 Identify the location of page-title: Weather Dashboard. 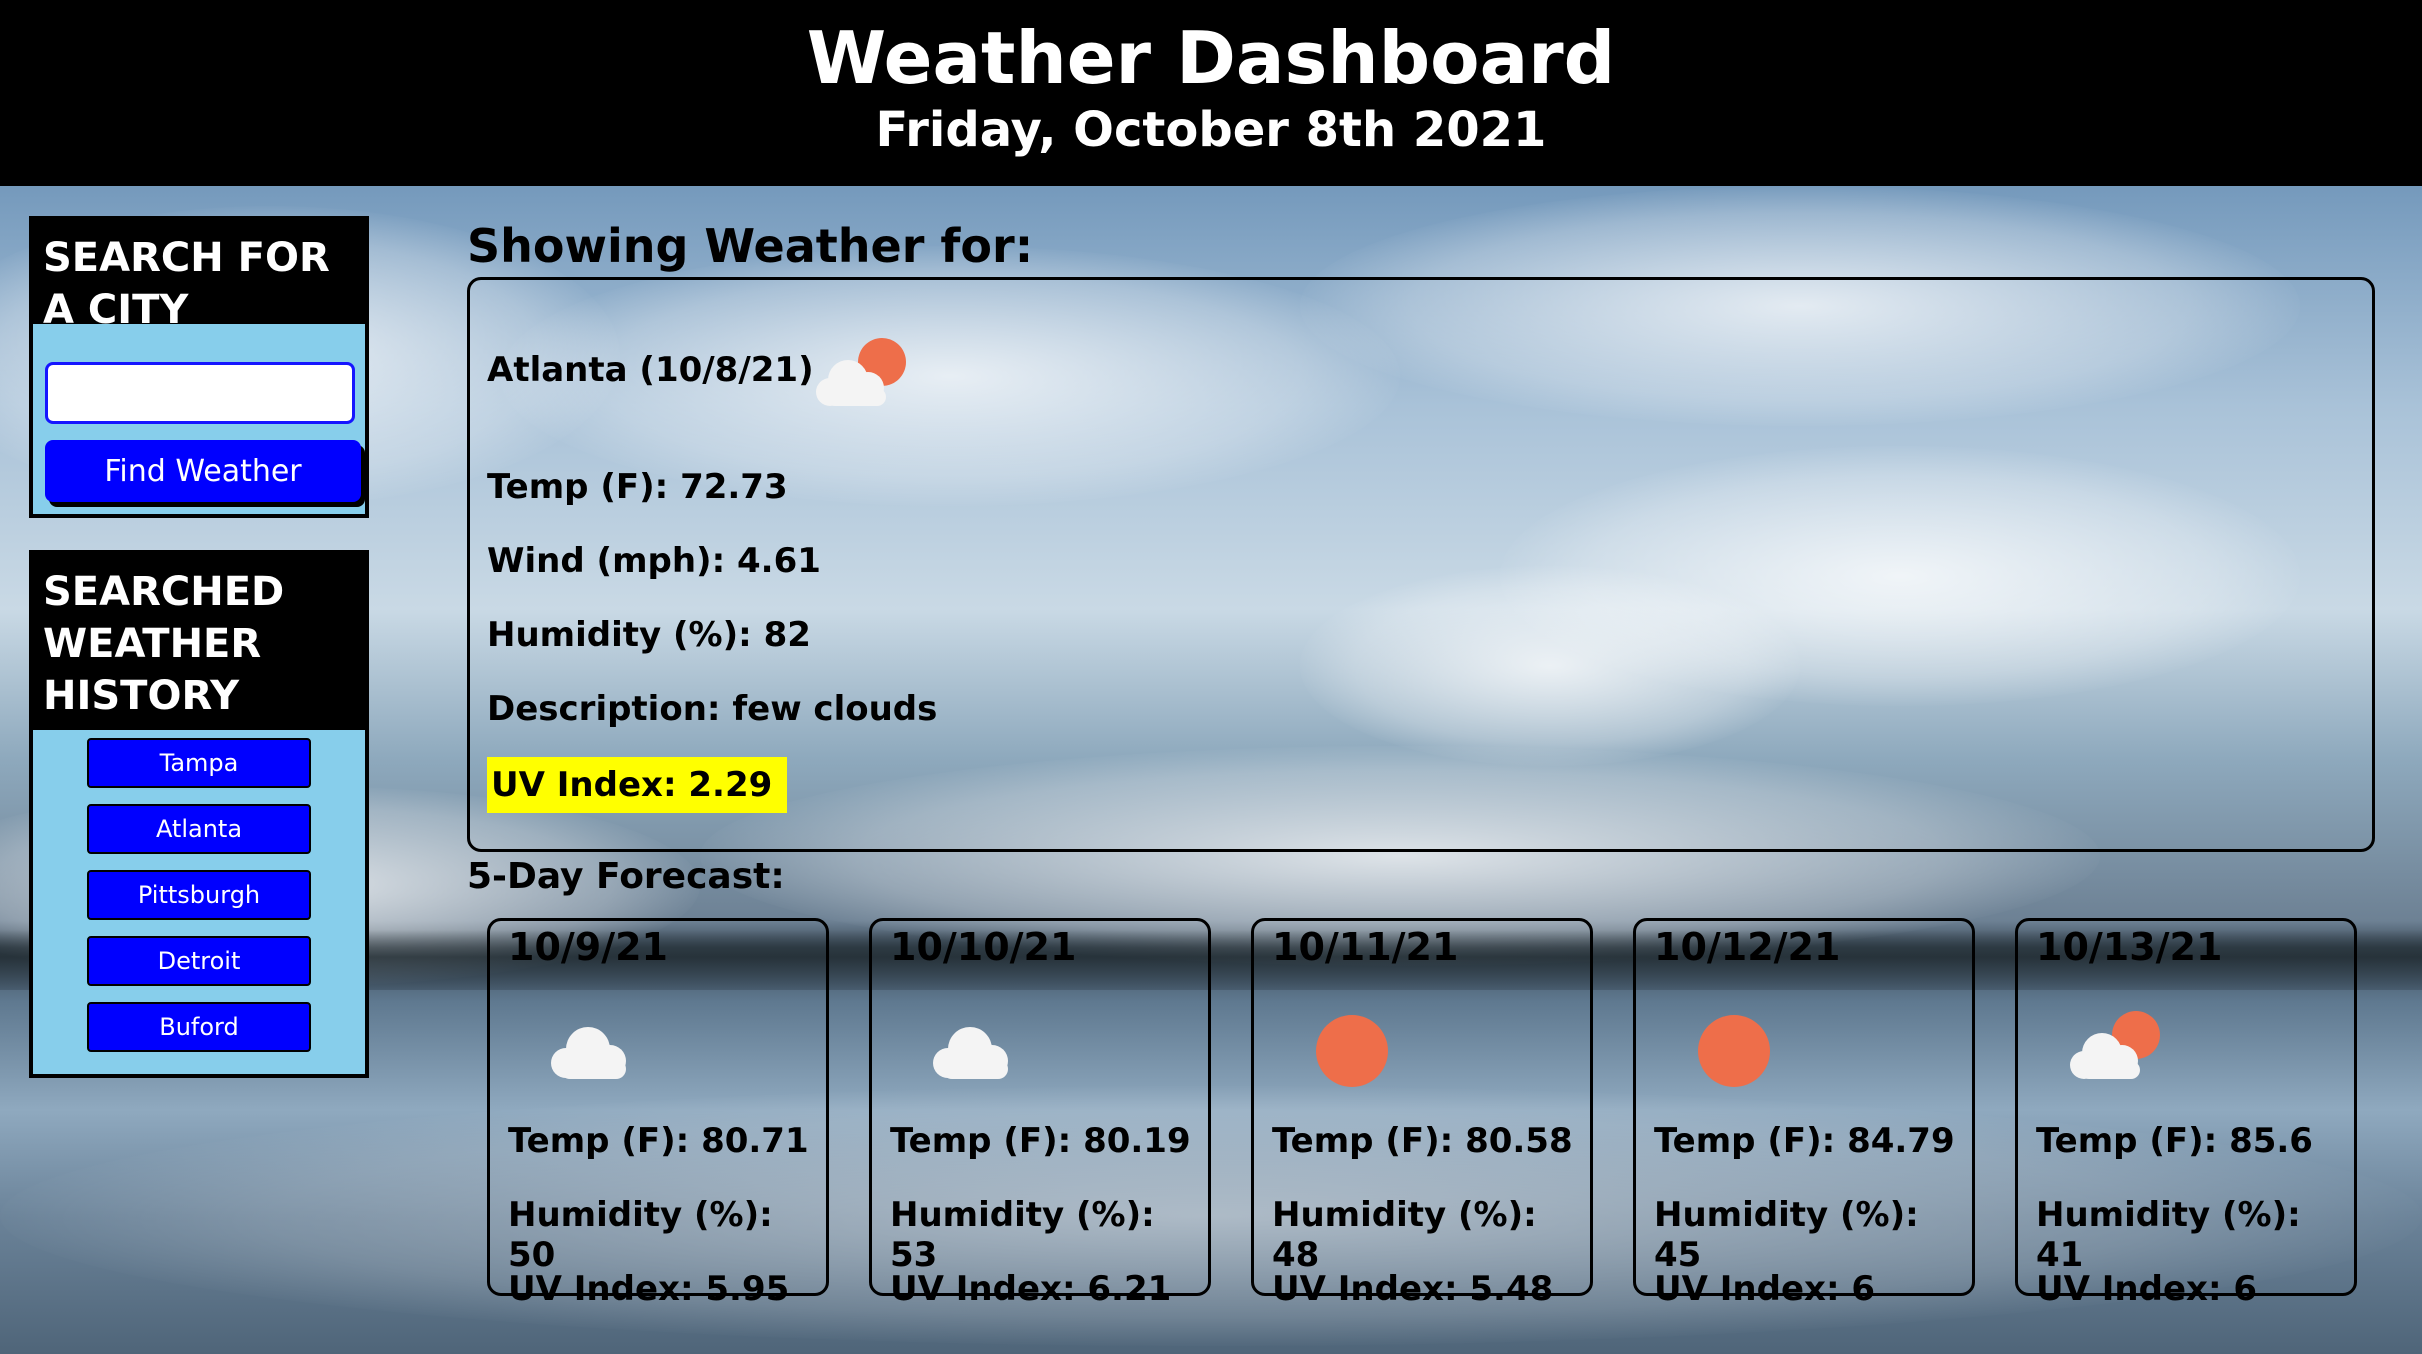
(1211, 58).